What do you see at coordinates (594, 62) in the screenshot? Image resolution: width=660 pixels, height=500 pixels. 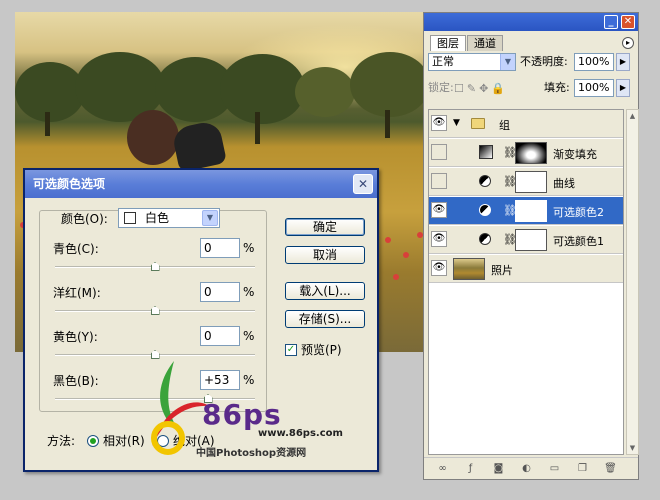 I see `opacity-input: 100%` at bounding box center [594, 62].